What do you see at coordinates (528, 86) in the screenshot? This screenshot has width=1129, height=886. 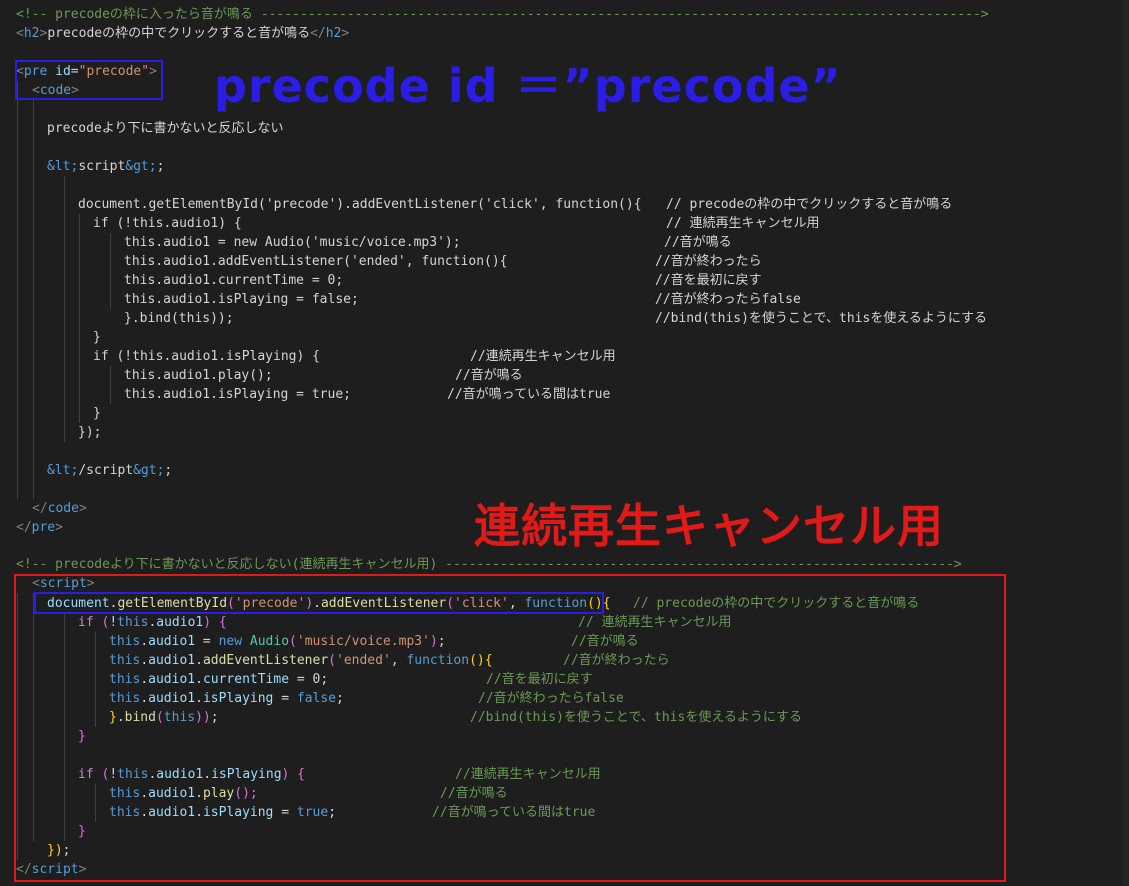 I see `precode-annotation-label: precode id ＝”precode”` at bounding box center [528, 86].